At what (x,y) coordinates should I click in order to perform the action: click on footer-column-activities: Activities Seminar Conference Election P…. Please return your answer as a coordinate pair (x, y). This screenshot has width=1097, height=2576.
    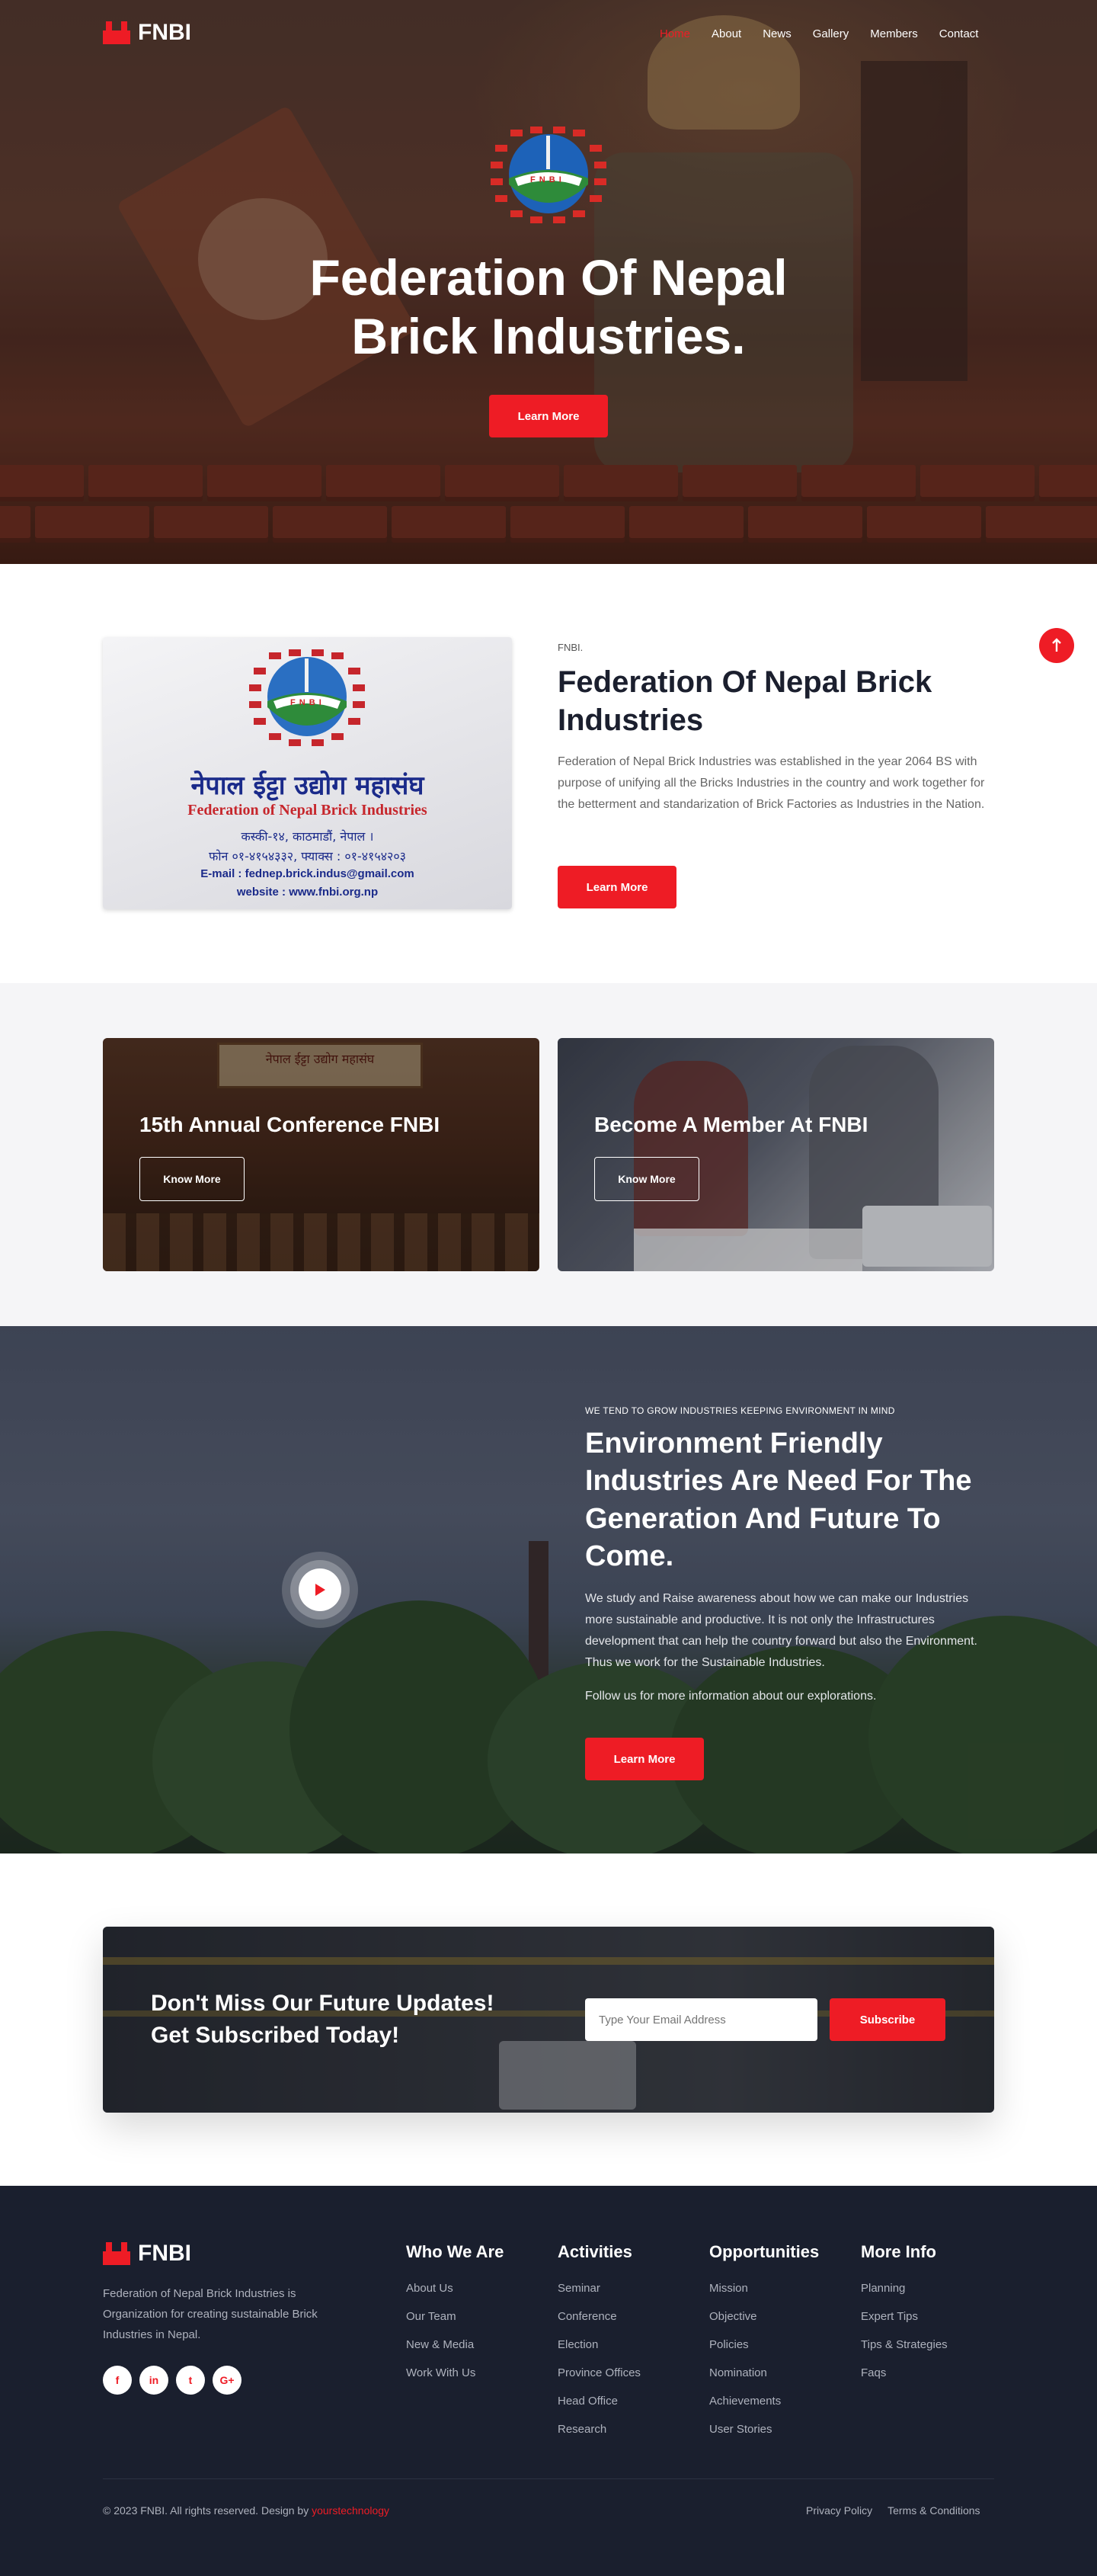
    Looking at the image, I should click on (599, 2346).